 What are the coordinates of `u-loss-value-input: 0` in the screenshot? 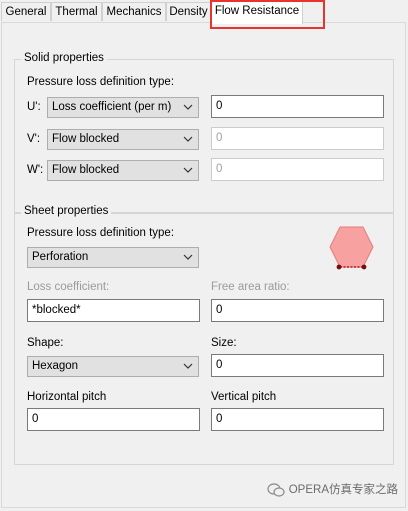 It's located at (297, 106).